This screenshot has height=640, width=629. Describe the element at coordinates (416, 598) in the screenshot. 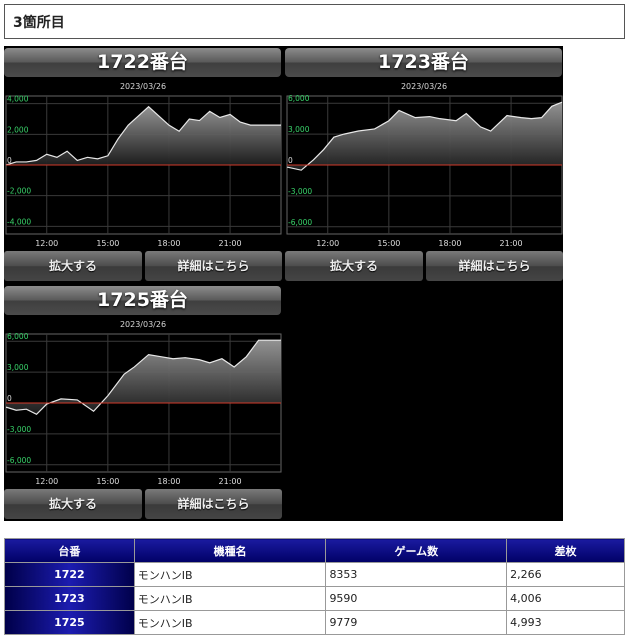

I see `game-count-cell: 9590` at that location.